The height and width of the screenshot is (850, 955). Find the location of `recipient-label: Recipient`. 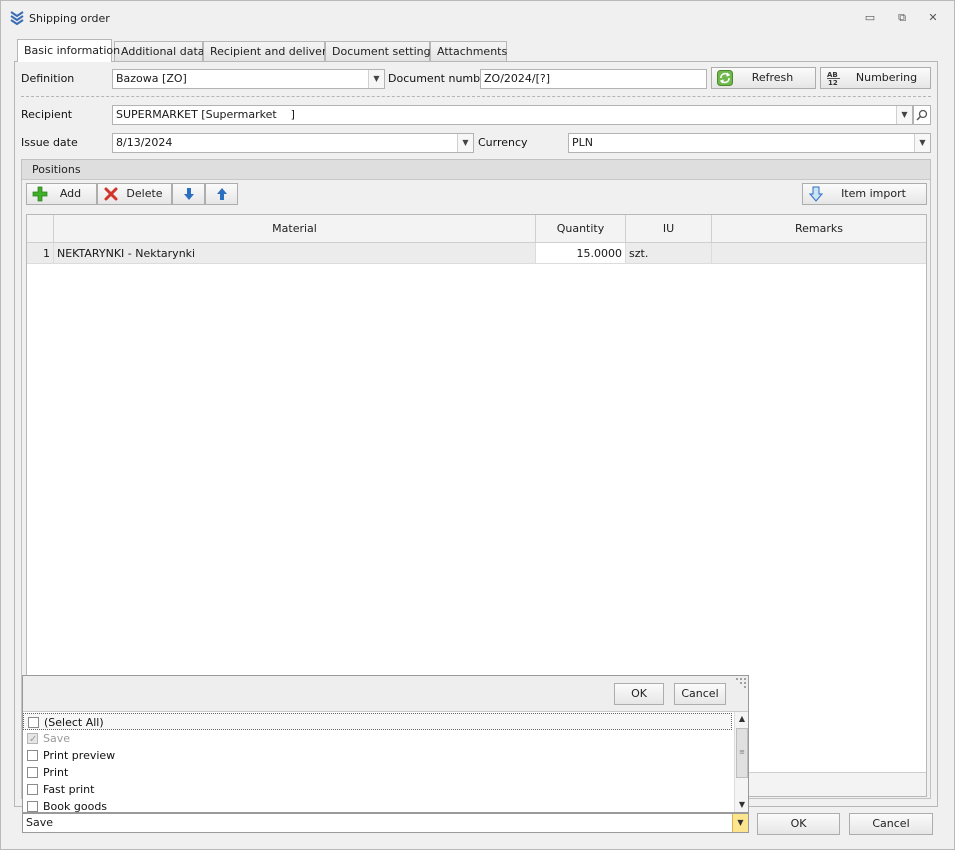

recipient-label: Recipient is located at coordinates (47, 114).